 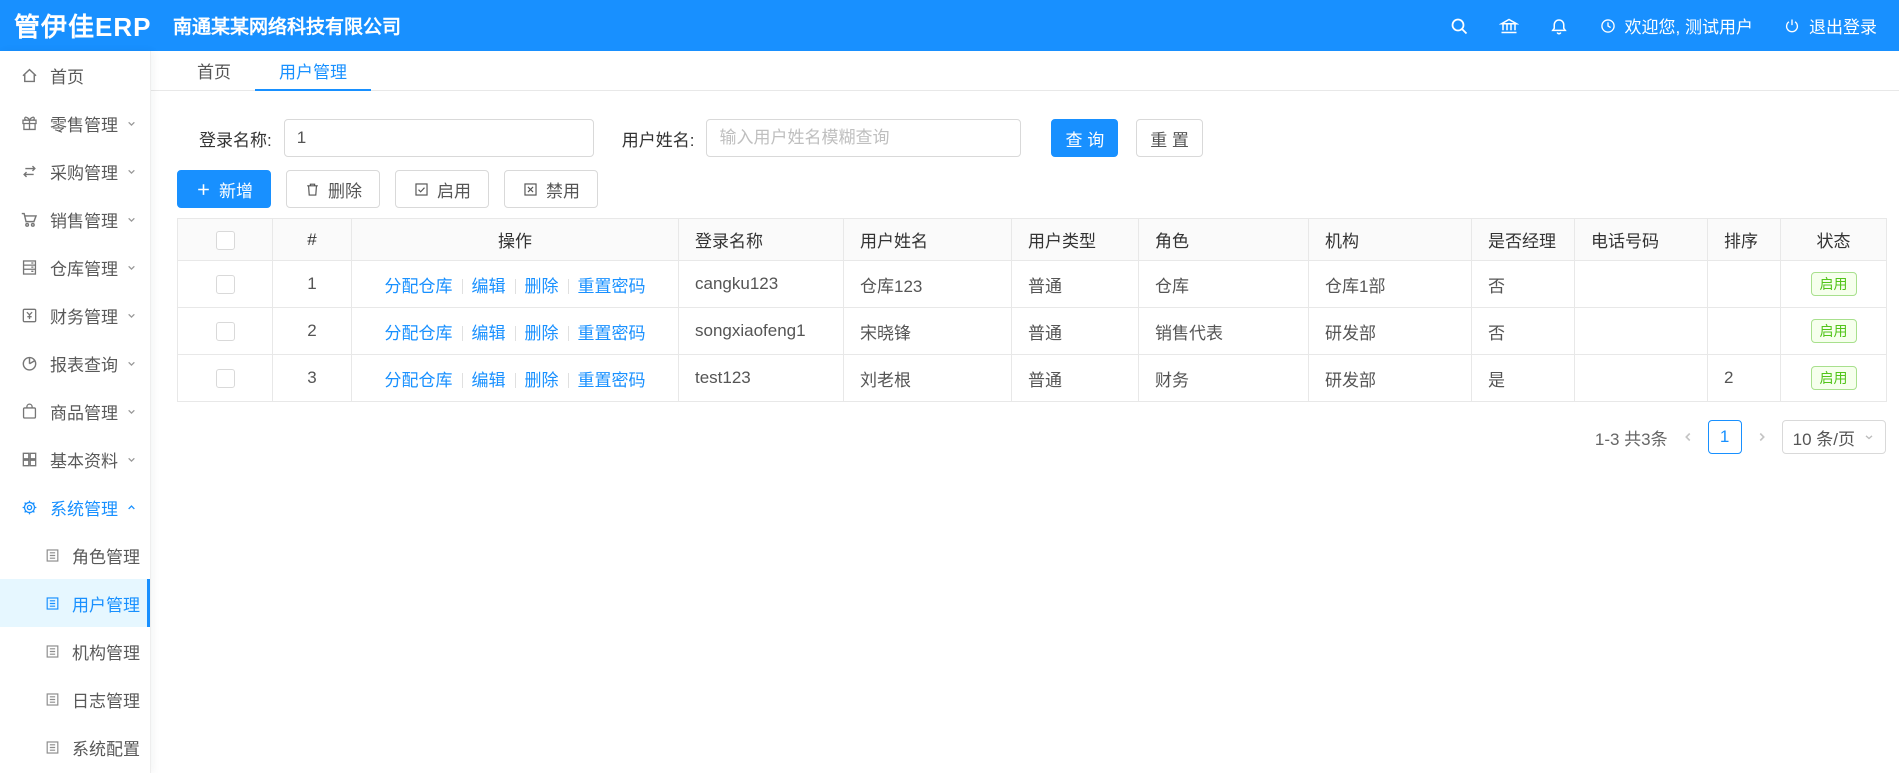 I want to click on sidebar-item-home: 首页, so click(x=75, y=75).